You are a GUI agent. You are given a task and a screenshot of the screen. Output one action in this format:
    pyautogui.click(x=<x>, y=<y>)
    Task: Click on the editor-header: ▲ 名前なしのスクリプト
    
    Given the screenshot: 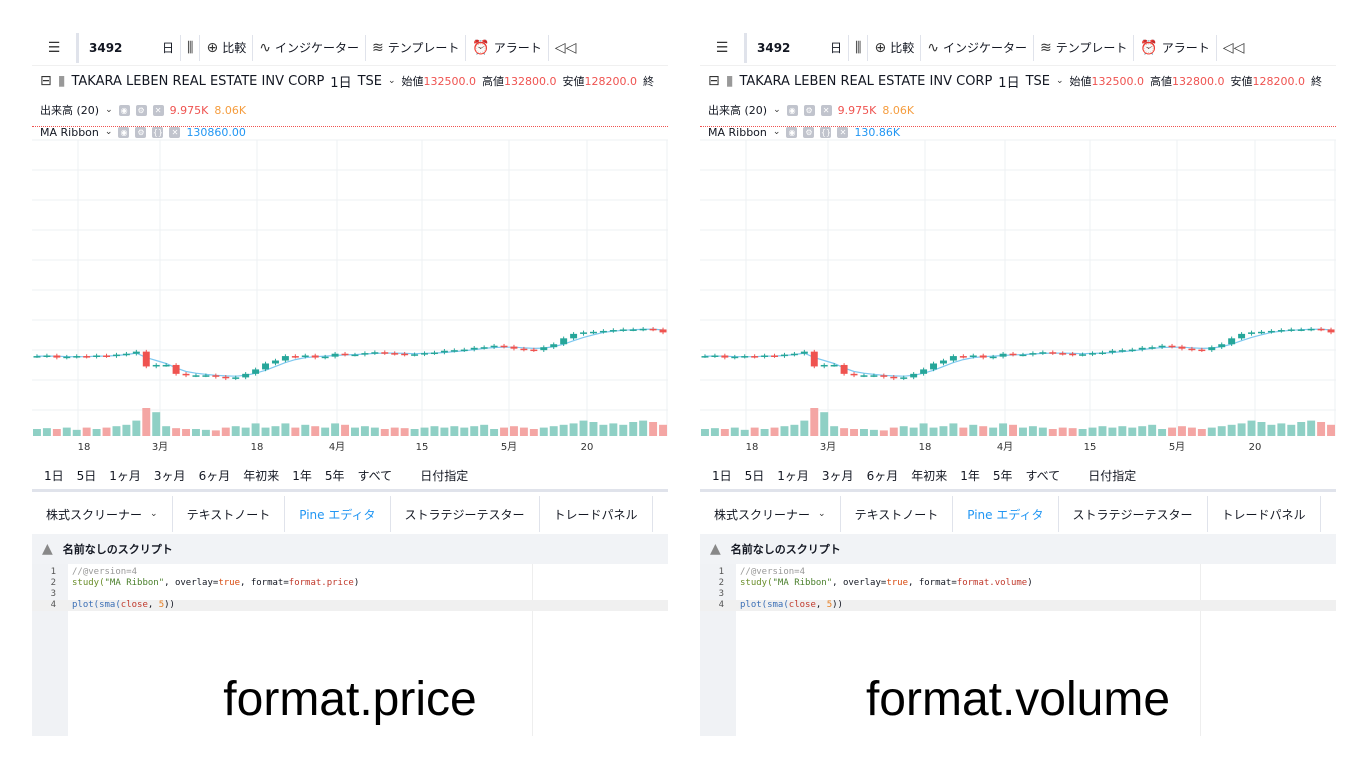 What is the action you would take?
    pyautogui.click(x=1018, y=549)
    